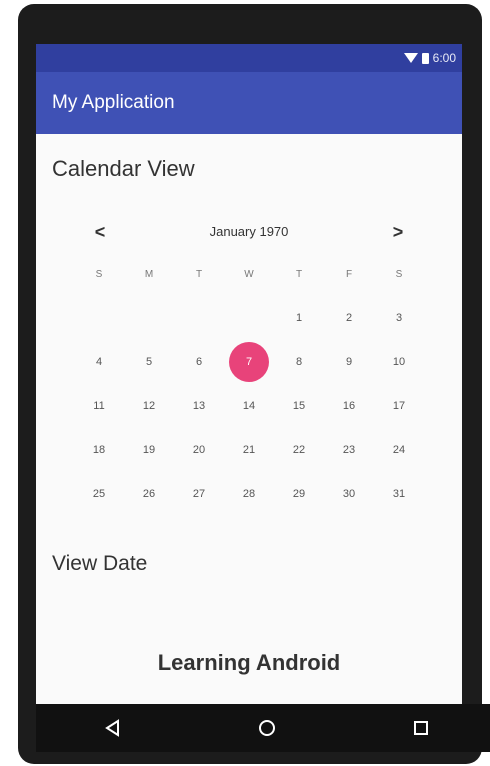 The width and height of the screenshot is (490, 766). I want to click on back-icon, so click(113, 728).